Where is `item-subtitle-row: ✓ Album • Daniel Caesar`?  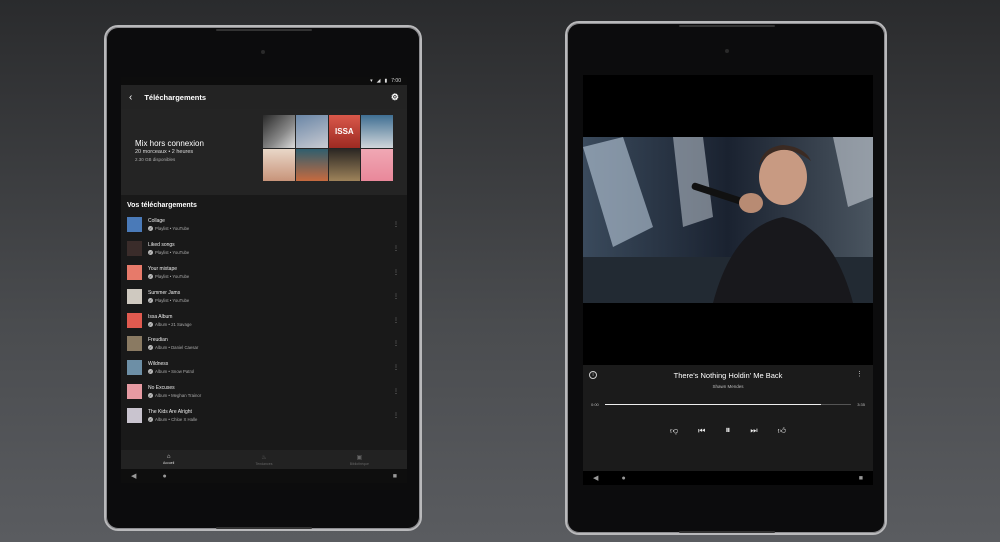 item-subtitle-row: ✓ Album • Daniel Caesar is located at coordinates (269, 348).